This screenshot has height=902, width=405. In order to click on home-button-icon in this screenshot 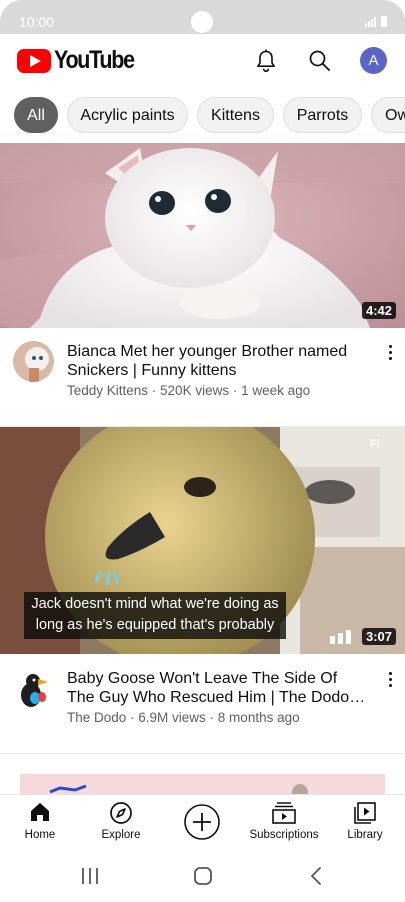, I will do `click(203, 876)`.